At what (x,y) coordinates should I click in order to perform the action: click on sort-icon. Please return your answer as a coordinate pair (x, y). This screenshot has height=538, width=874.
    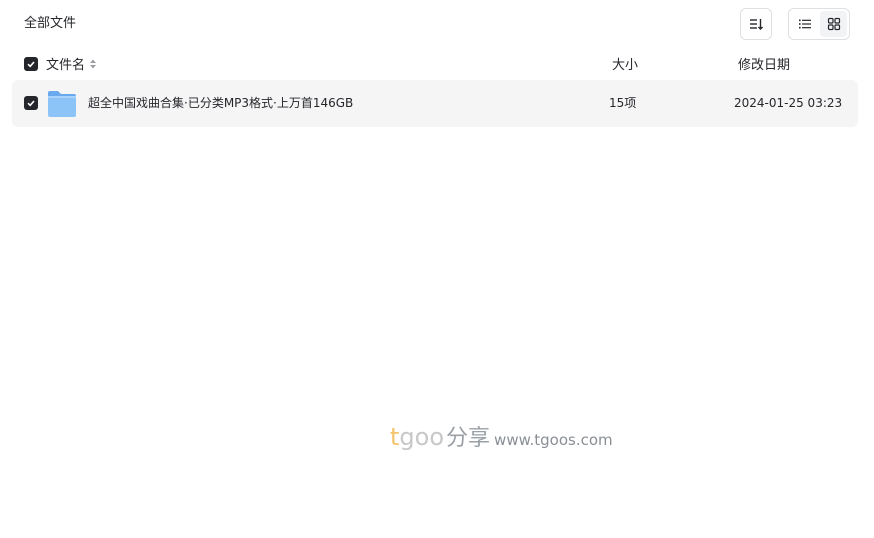
    Looking at the image, I should click on (756, 24).